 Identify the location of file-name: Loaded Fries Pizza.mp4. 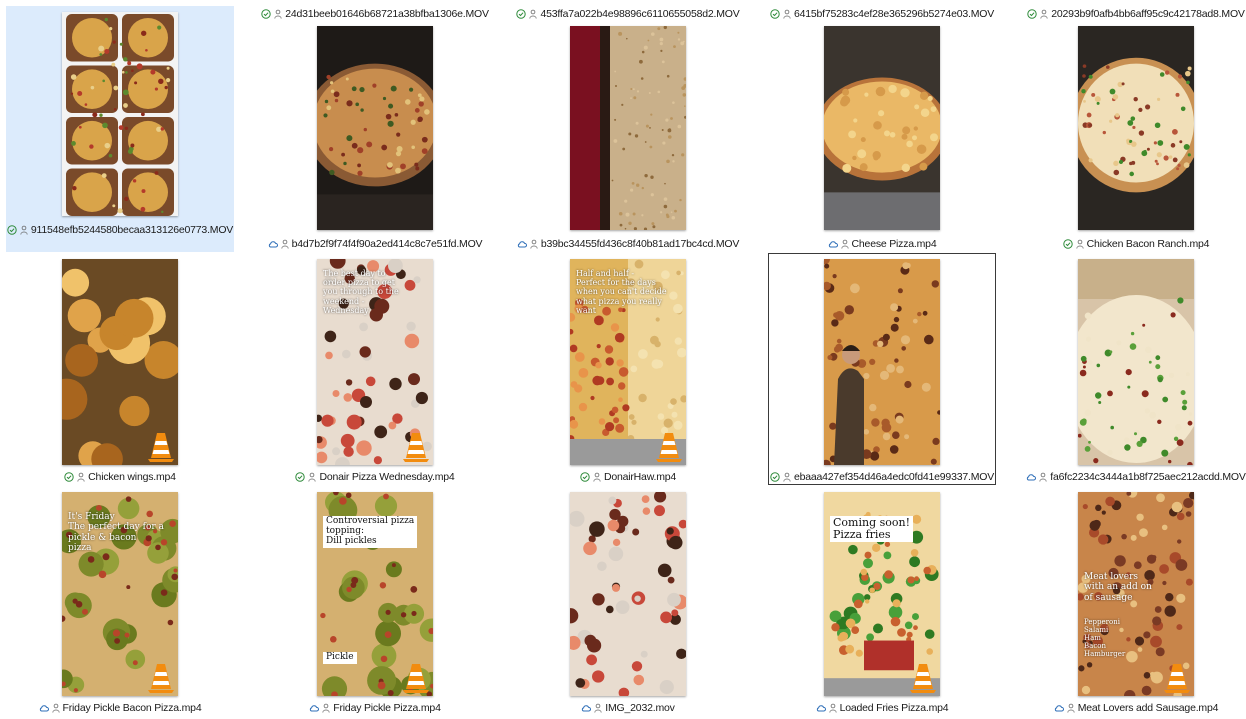
(894, 708).